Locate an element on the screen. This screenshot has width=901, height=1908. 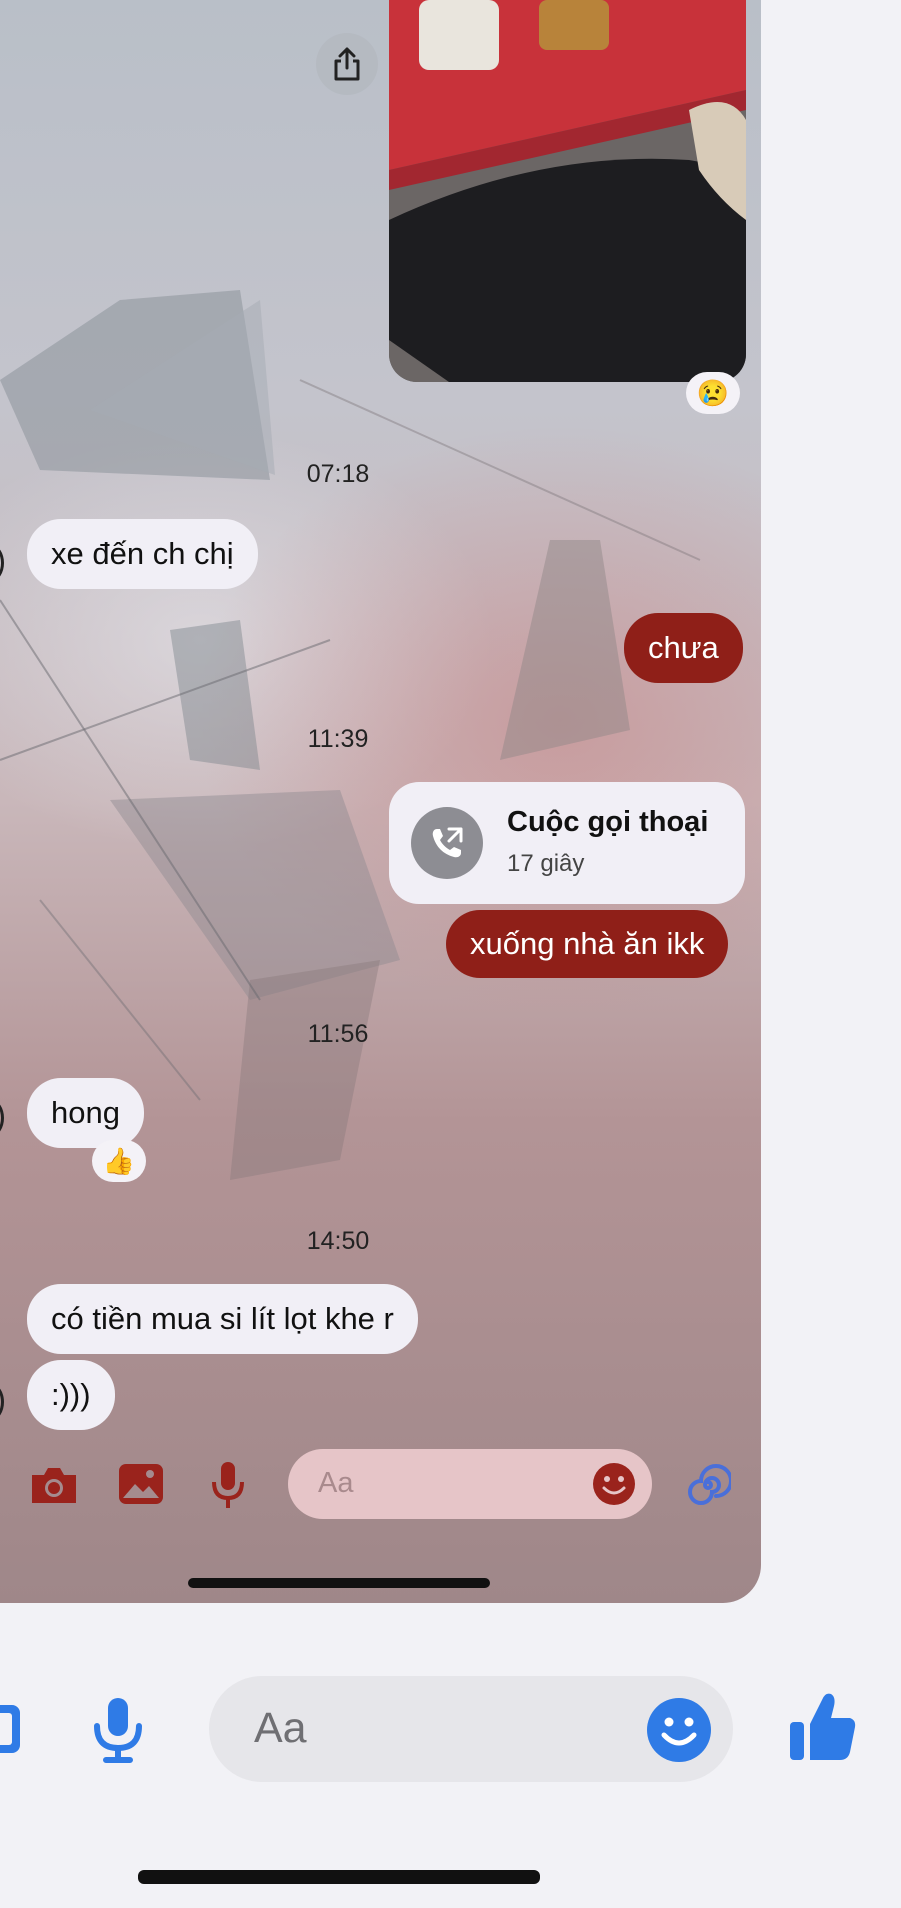
timestamp: 11:56 is located at coordinates (338, 1034).